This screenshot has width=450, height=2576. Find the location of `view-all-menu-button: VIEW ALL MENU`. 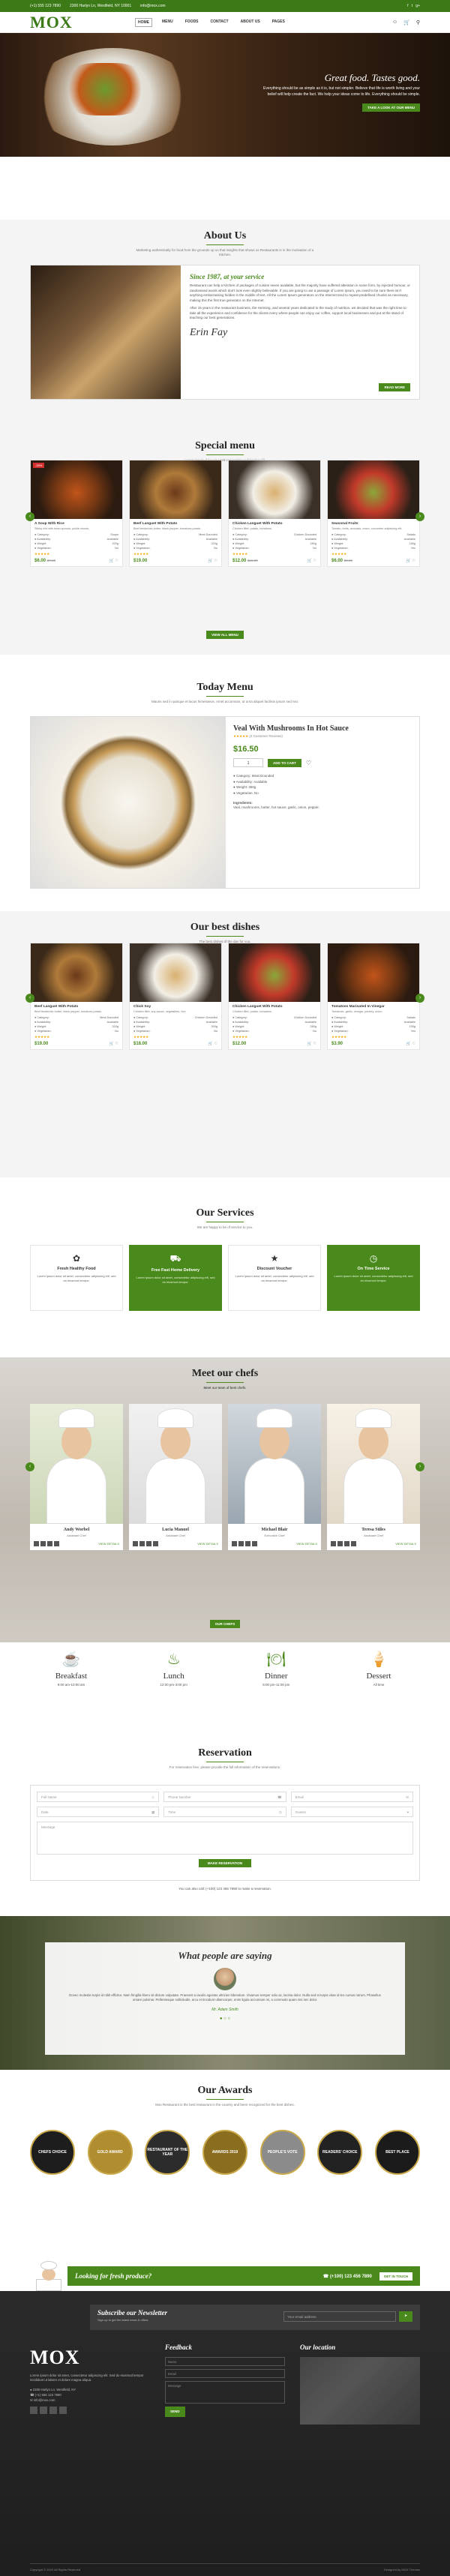

view-all-menu-button: VIEW ALL MENU is located at coordinates (225, 635).